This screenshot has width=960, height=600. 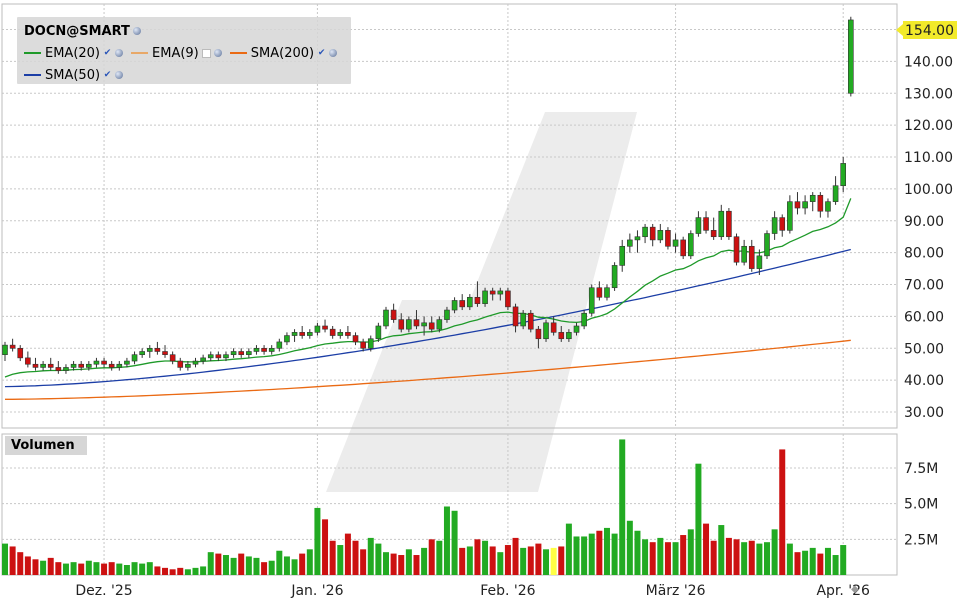 What do you see at coordinates (74, 75) in the screenshot?
I see `legend-item-sma50: SMA(50) ✔` at bounding box center [74, 75].